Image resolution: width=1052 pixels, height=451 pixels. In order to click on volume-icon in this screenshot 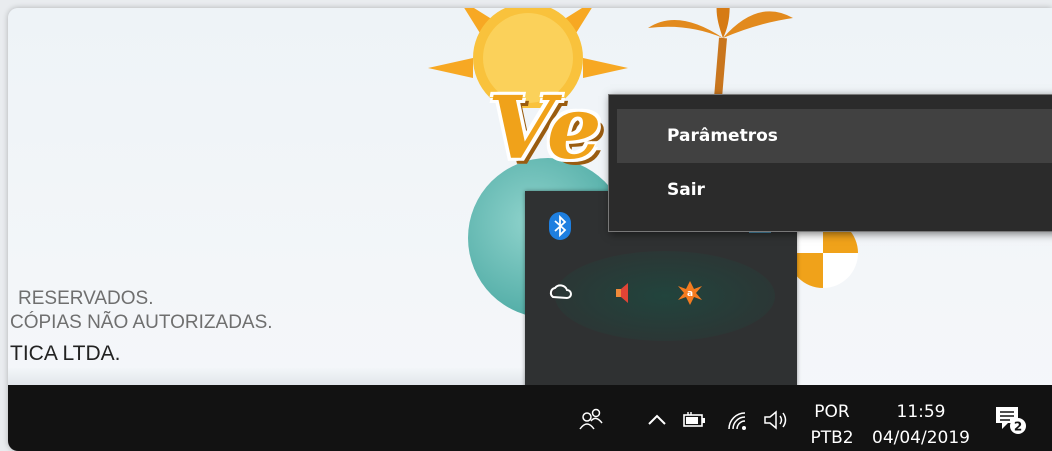, I will do `click(777, 420)`.